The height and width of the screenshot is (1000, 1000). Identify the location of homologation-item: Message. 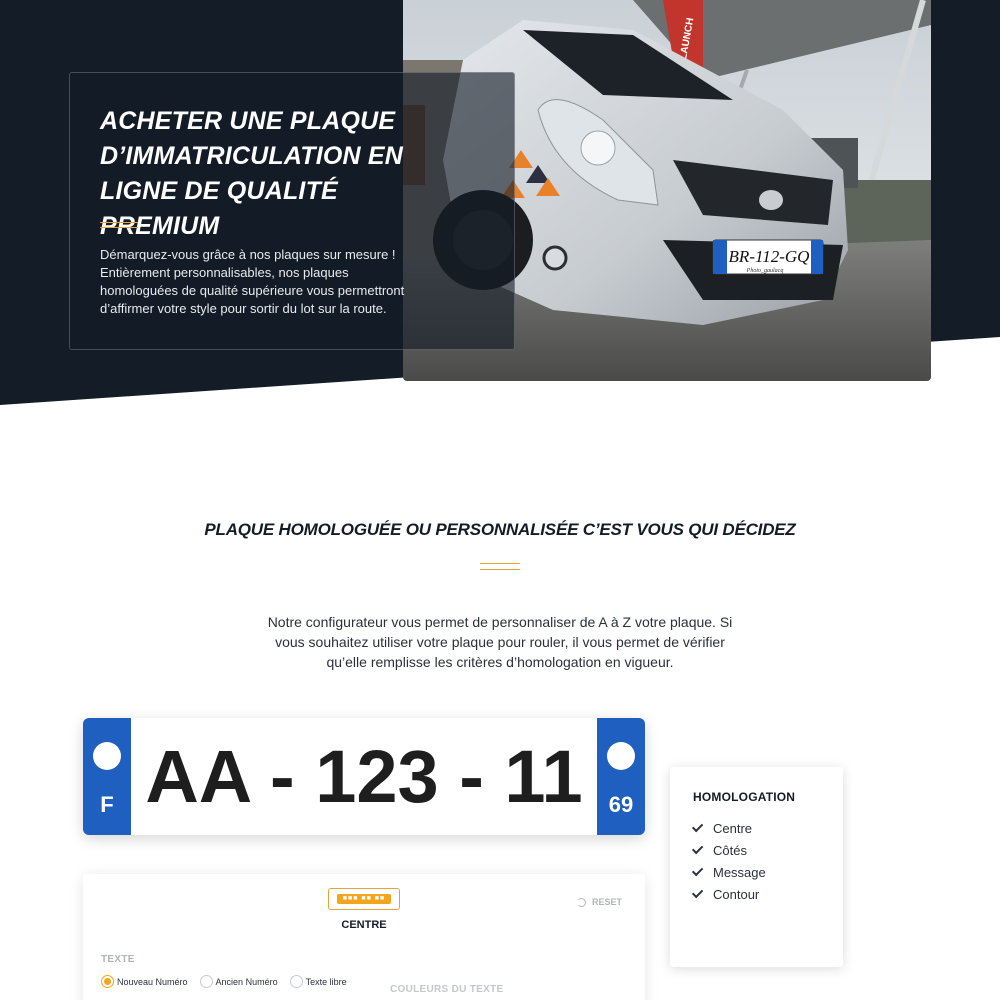
(728, 872).